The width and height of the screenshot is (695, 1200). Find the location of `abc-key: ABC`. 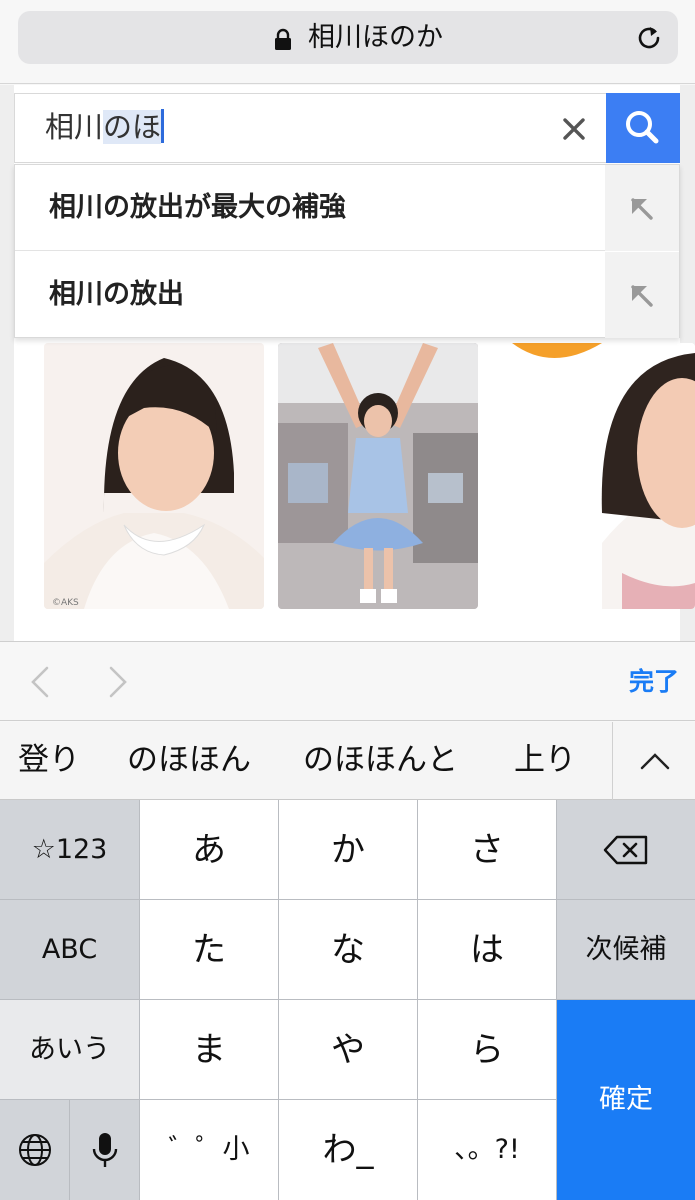

abc-key: ABC is located at coordinates (69, 949).